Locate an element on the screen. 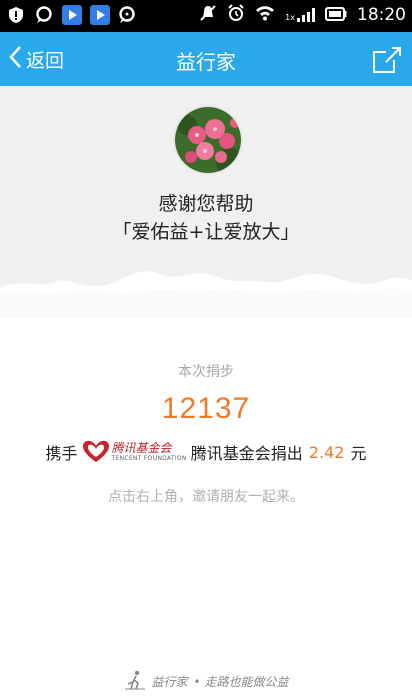 The height and width of the screenshot is (698, 412). tencent-foundation-logo: 腾讯基金会 TENCENT FOUNDATION is located at coordinates (134, 452).